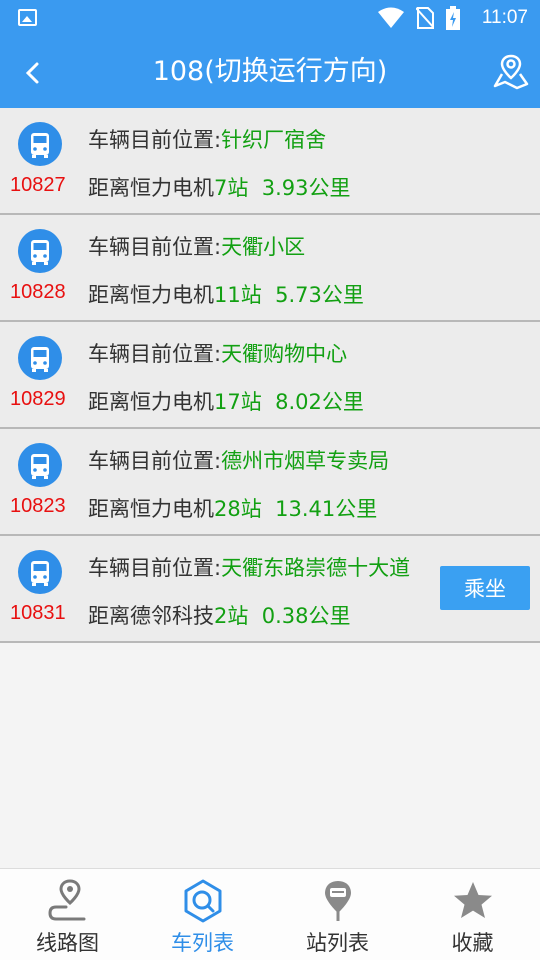 This screenshot has width=540, height=960. What do you see at coordinates (38, 613) in the screenshot?
I see `vehicle-number: 10831` at bounding box center [38, 613].